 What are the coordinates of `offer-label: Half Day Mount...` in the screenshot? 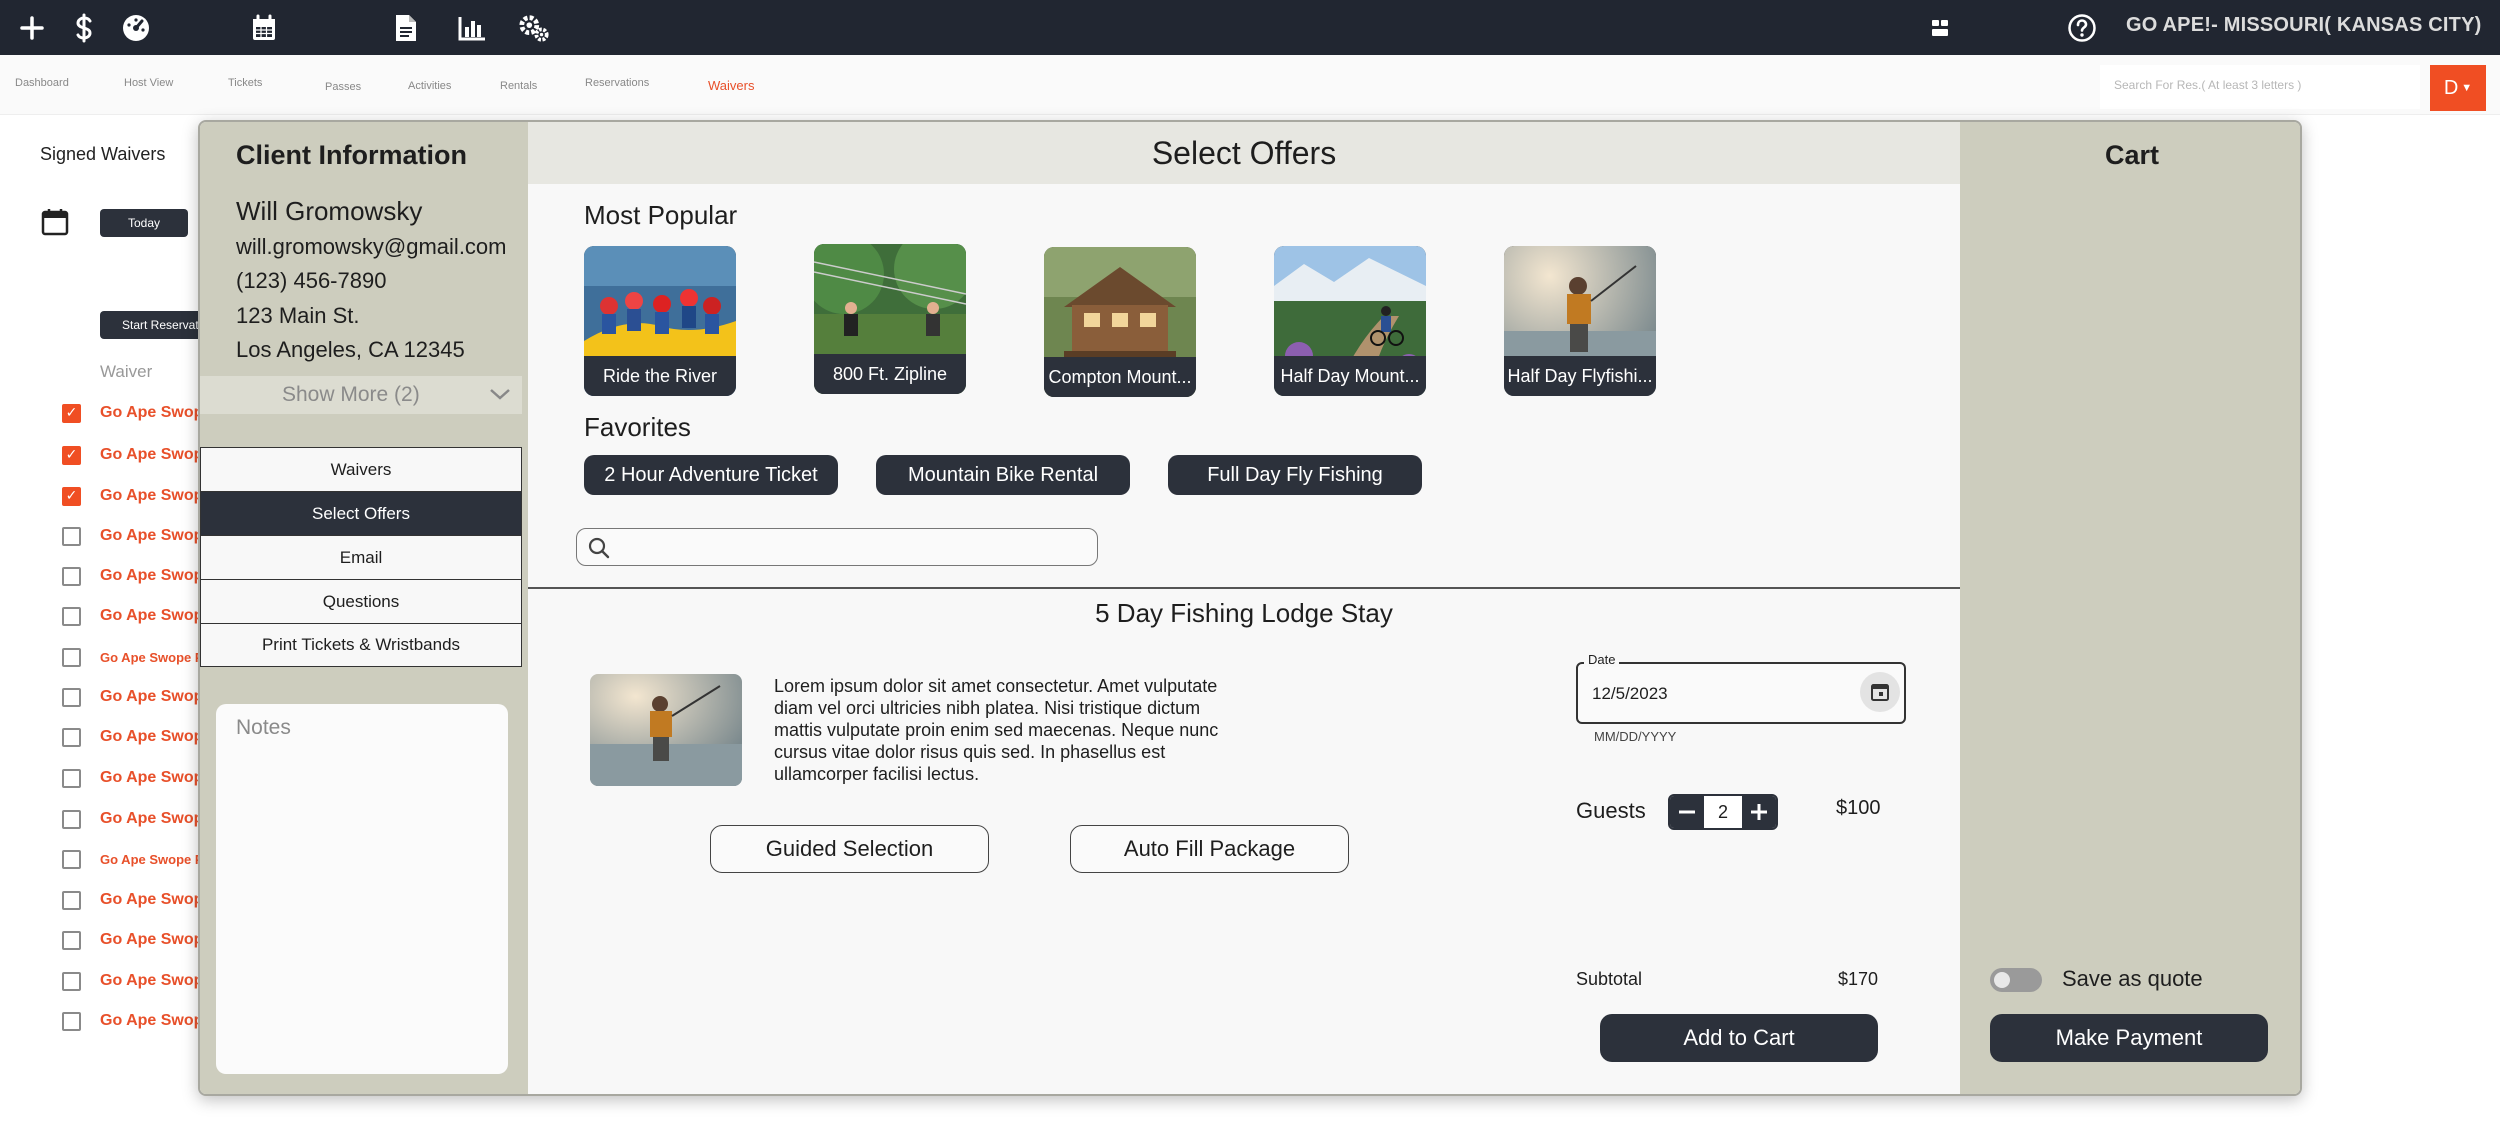 It's located at (1350, 376).